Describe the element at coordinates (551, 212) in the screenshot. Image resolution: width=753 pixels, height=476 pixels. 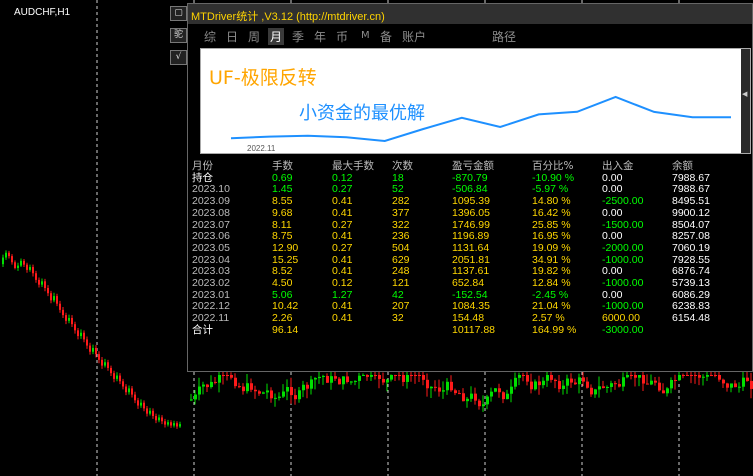
I see `table-cell: 16.42 %` at that location.